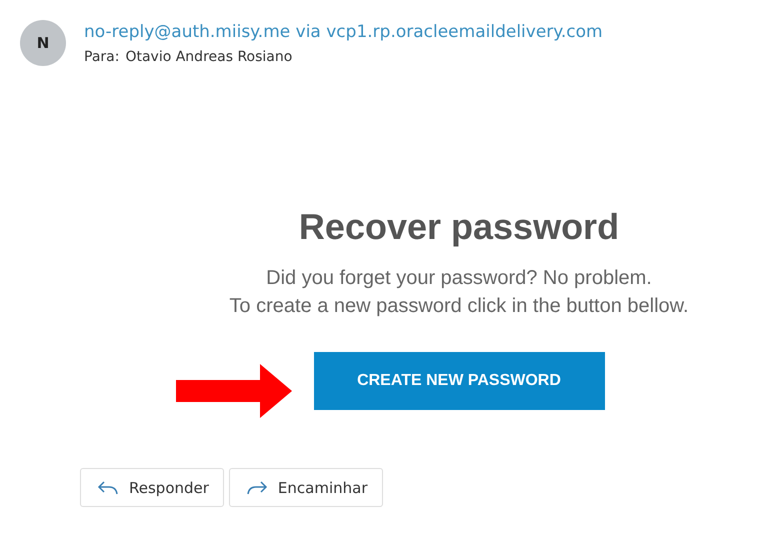  Describe the element at coordinates (43, 43) in the screenshot. I see `sender-avatar: N` at that location.